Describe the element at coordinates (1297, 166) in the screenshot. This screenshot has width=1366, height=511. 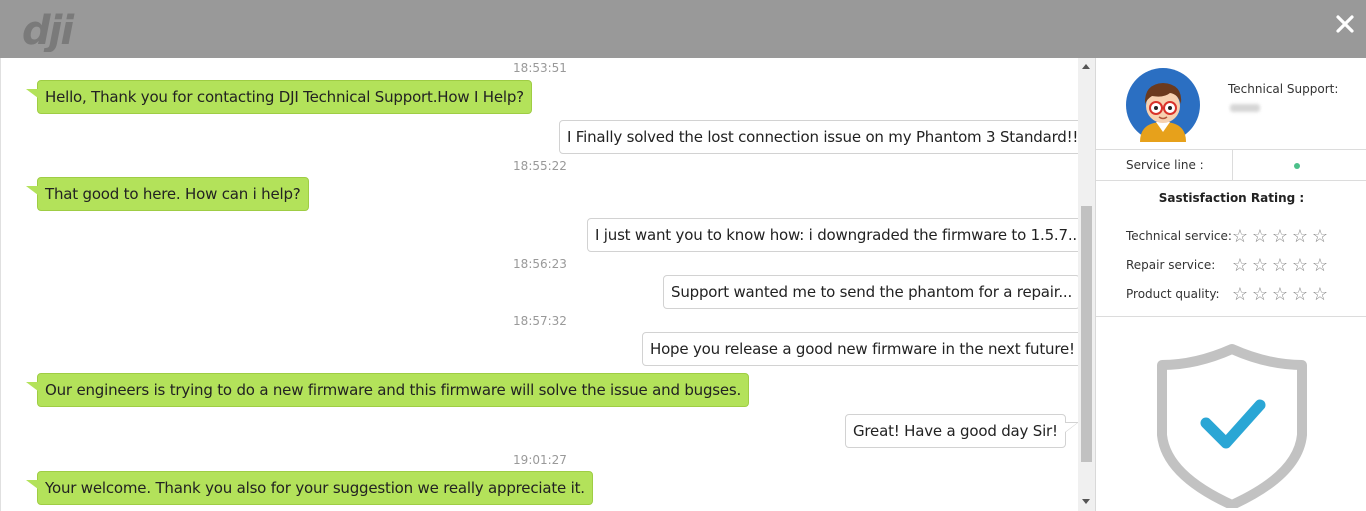
I see `service-status-dot` at that location.